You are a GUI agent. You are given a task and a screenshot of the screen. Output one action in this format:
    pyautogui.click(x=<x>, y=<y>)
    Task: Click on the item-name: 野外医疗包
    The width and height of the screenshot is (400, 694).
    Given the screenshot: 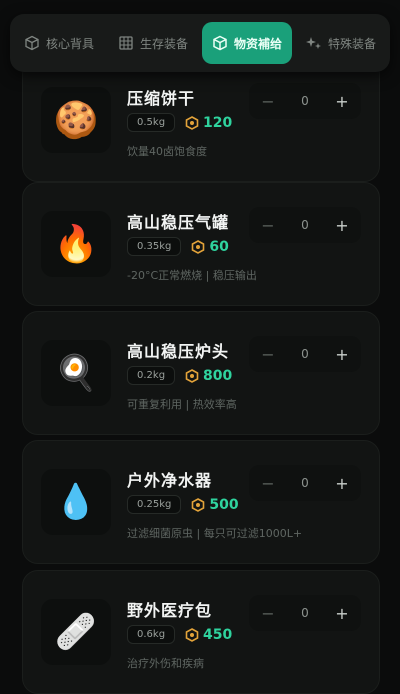 What is the action you would take?
    pyautogui.click(x=170, y=610)
    